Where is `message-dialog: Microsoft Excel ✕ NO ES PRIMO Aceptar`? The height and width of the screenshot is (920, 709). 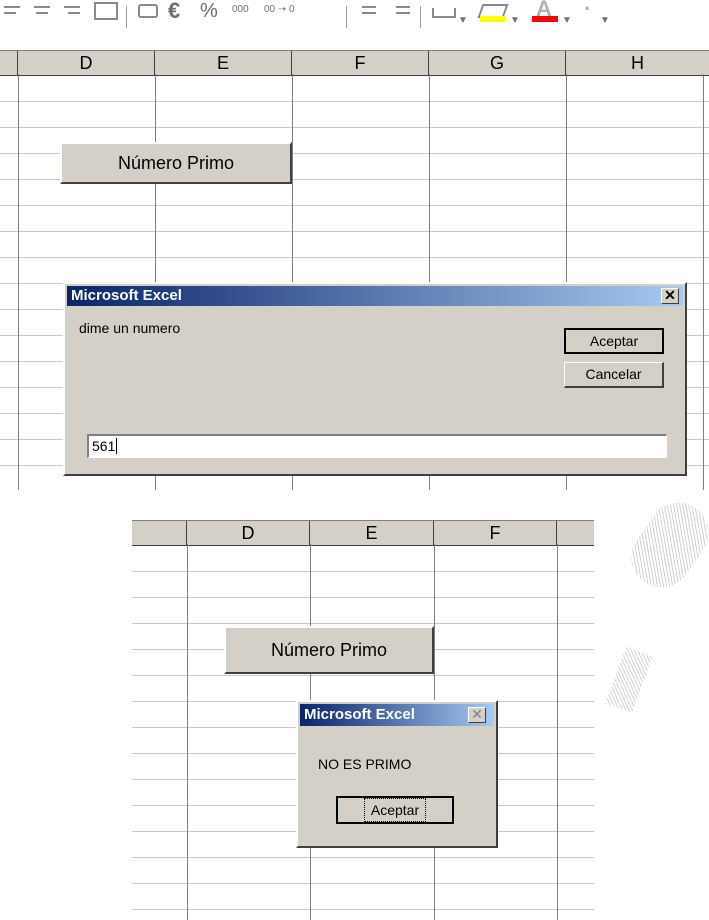
message-dialog: Microsoft Excel ✕ NO ES PRIMO Aceptar is located at coordinates (397, 774).